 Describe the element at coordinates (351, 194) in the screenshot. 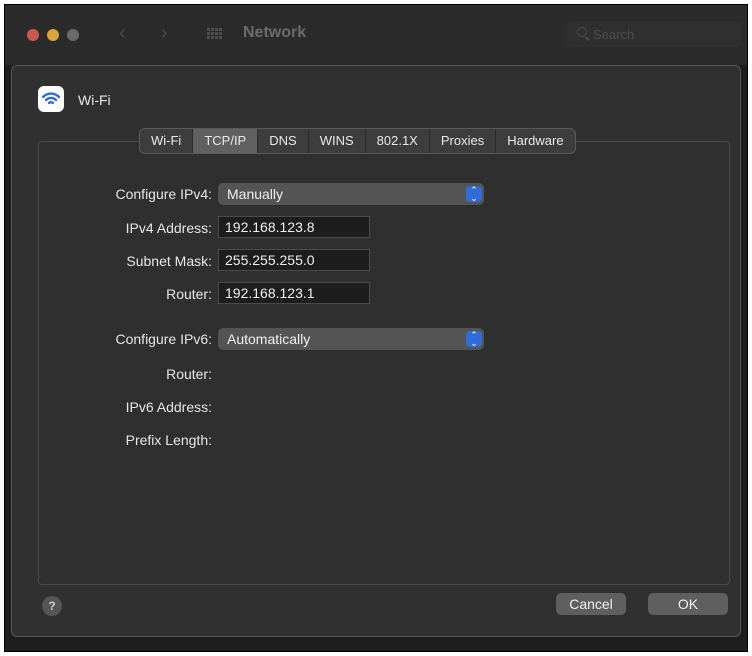

I see `configure-ipv4-popup: Manually ⌃ ⌄` at that location.